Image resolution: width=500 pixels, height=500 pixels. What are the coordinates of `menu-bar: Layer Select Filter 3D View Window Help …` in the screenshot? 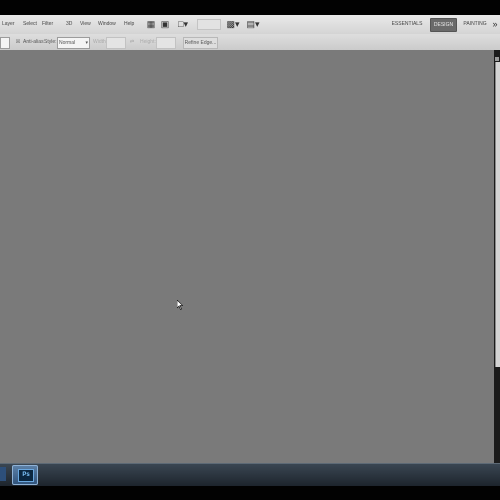 It's located at (250, 25).